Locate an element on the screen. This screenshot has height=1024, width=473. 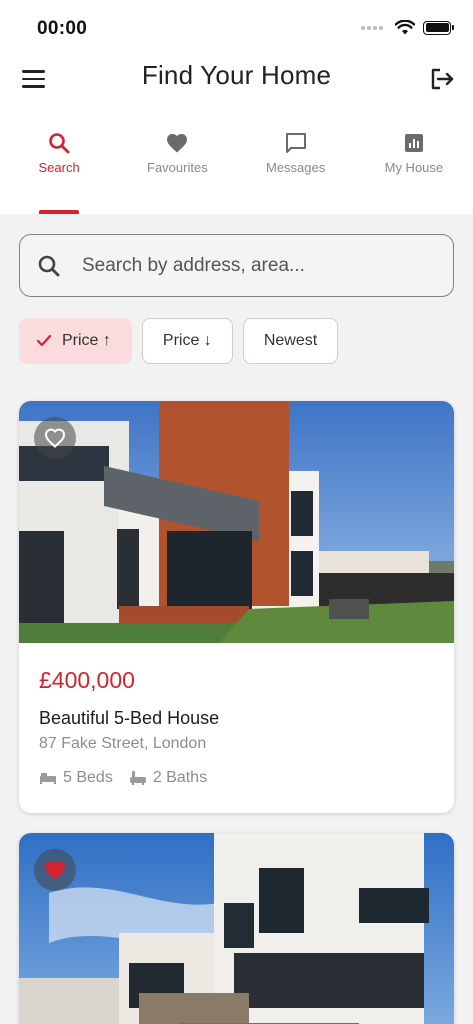
chart-icon is located at coordinates (414, 143).